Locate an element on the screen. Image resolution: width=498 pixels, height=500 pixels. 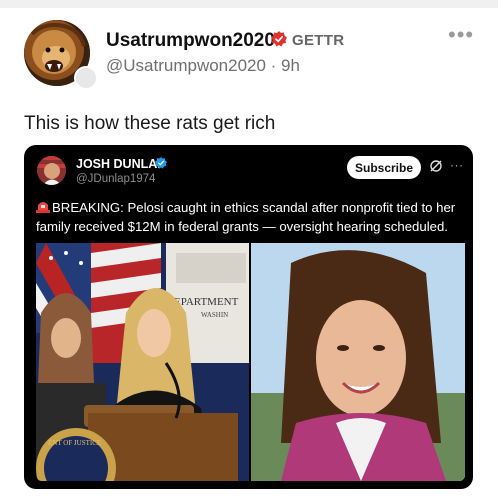
embedded-avatar-image is located at coordinates (51, 170).